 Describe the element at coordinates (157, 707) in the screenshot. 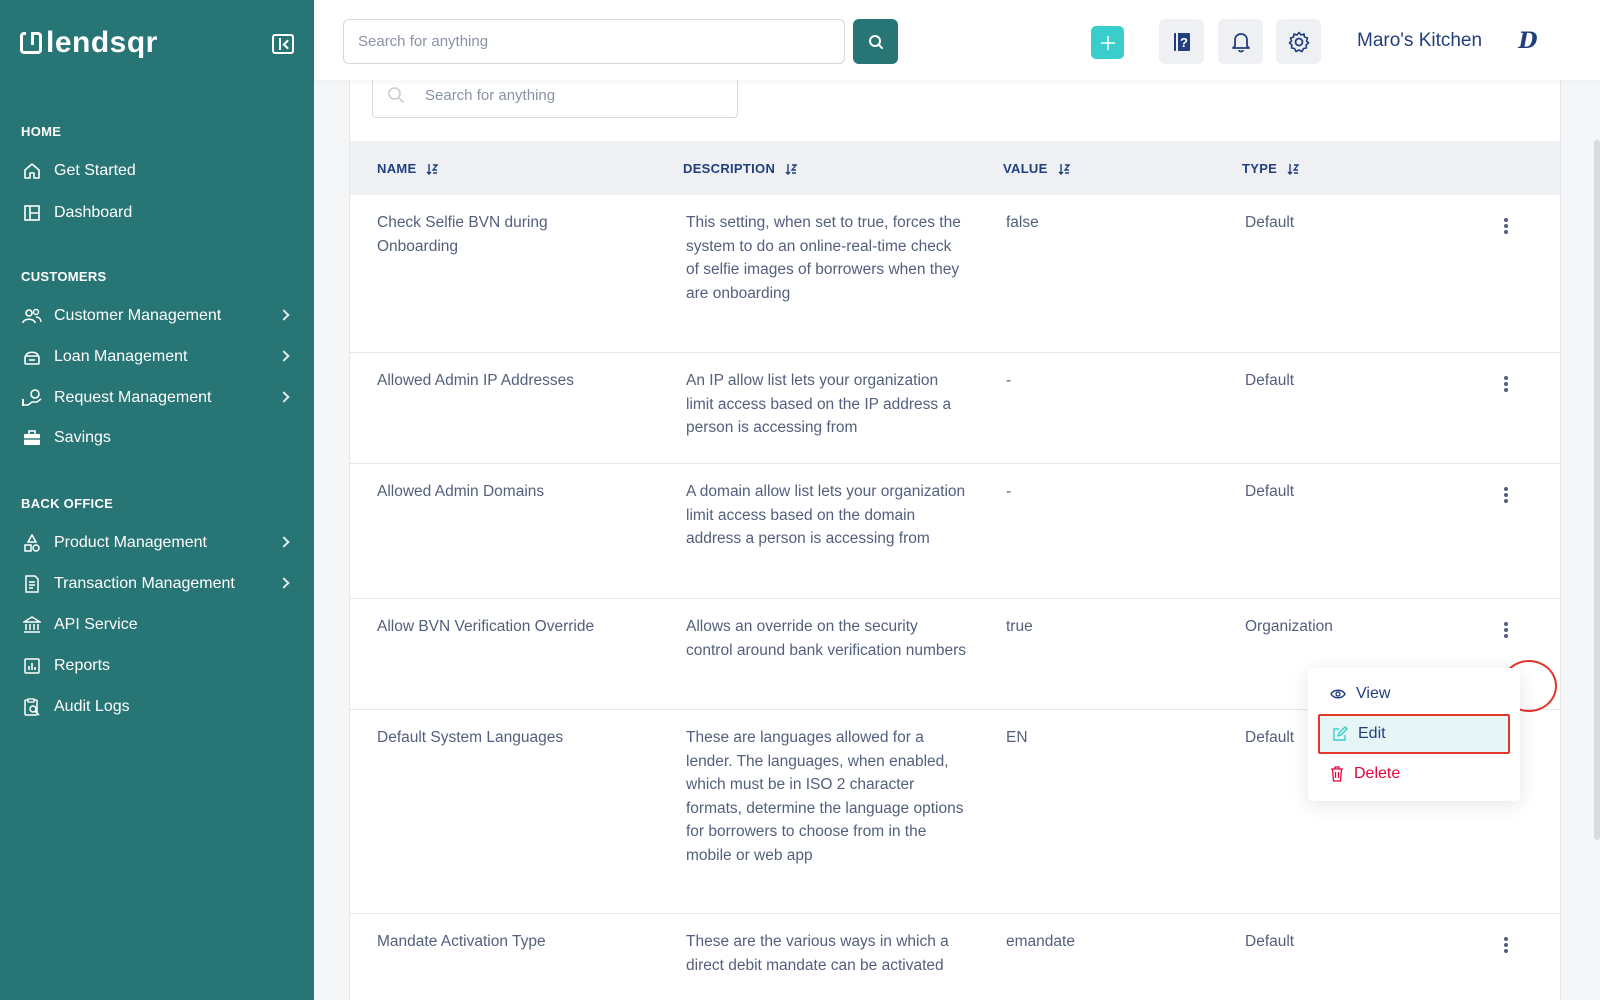

I see `sidebar-item-audit-logs: Audit Logs` at that location.